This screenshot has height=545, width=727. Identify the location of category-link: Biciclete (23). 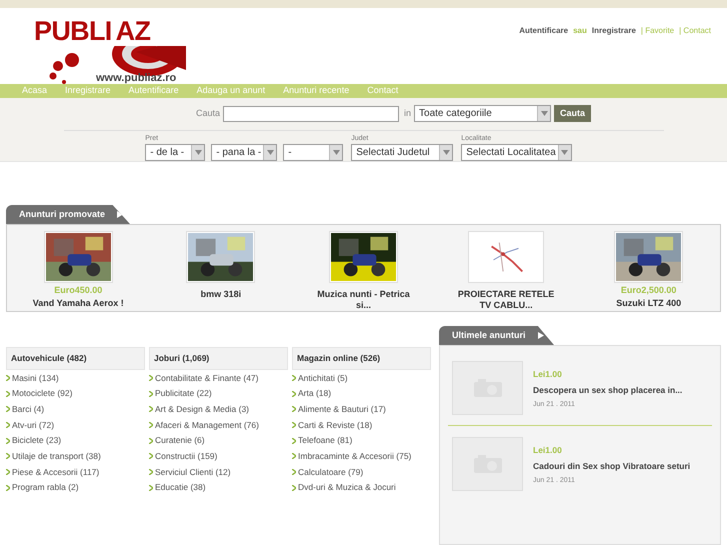
(37, 441).